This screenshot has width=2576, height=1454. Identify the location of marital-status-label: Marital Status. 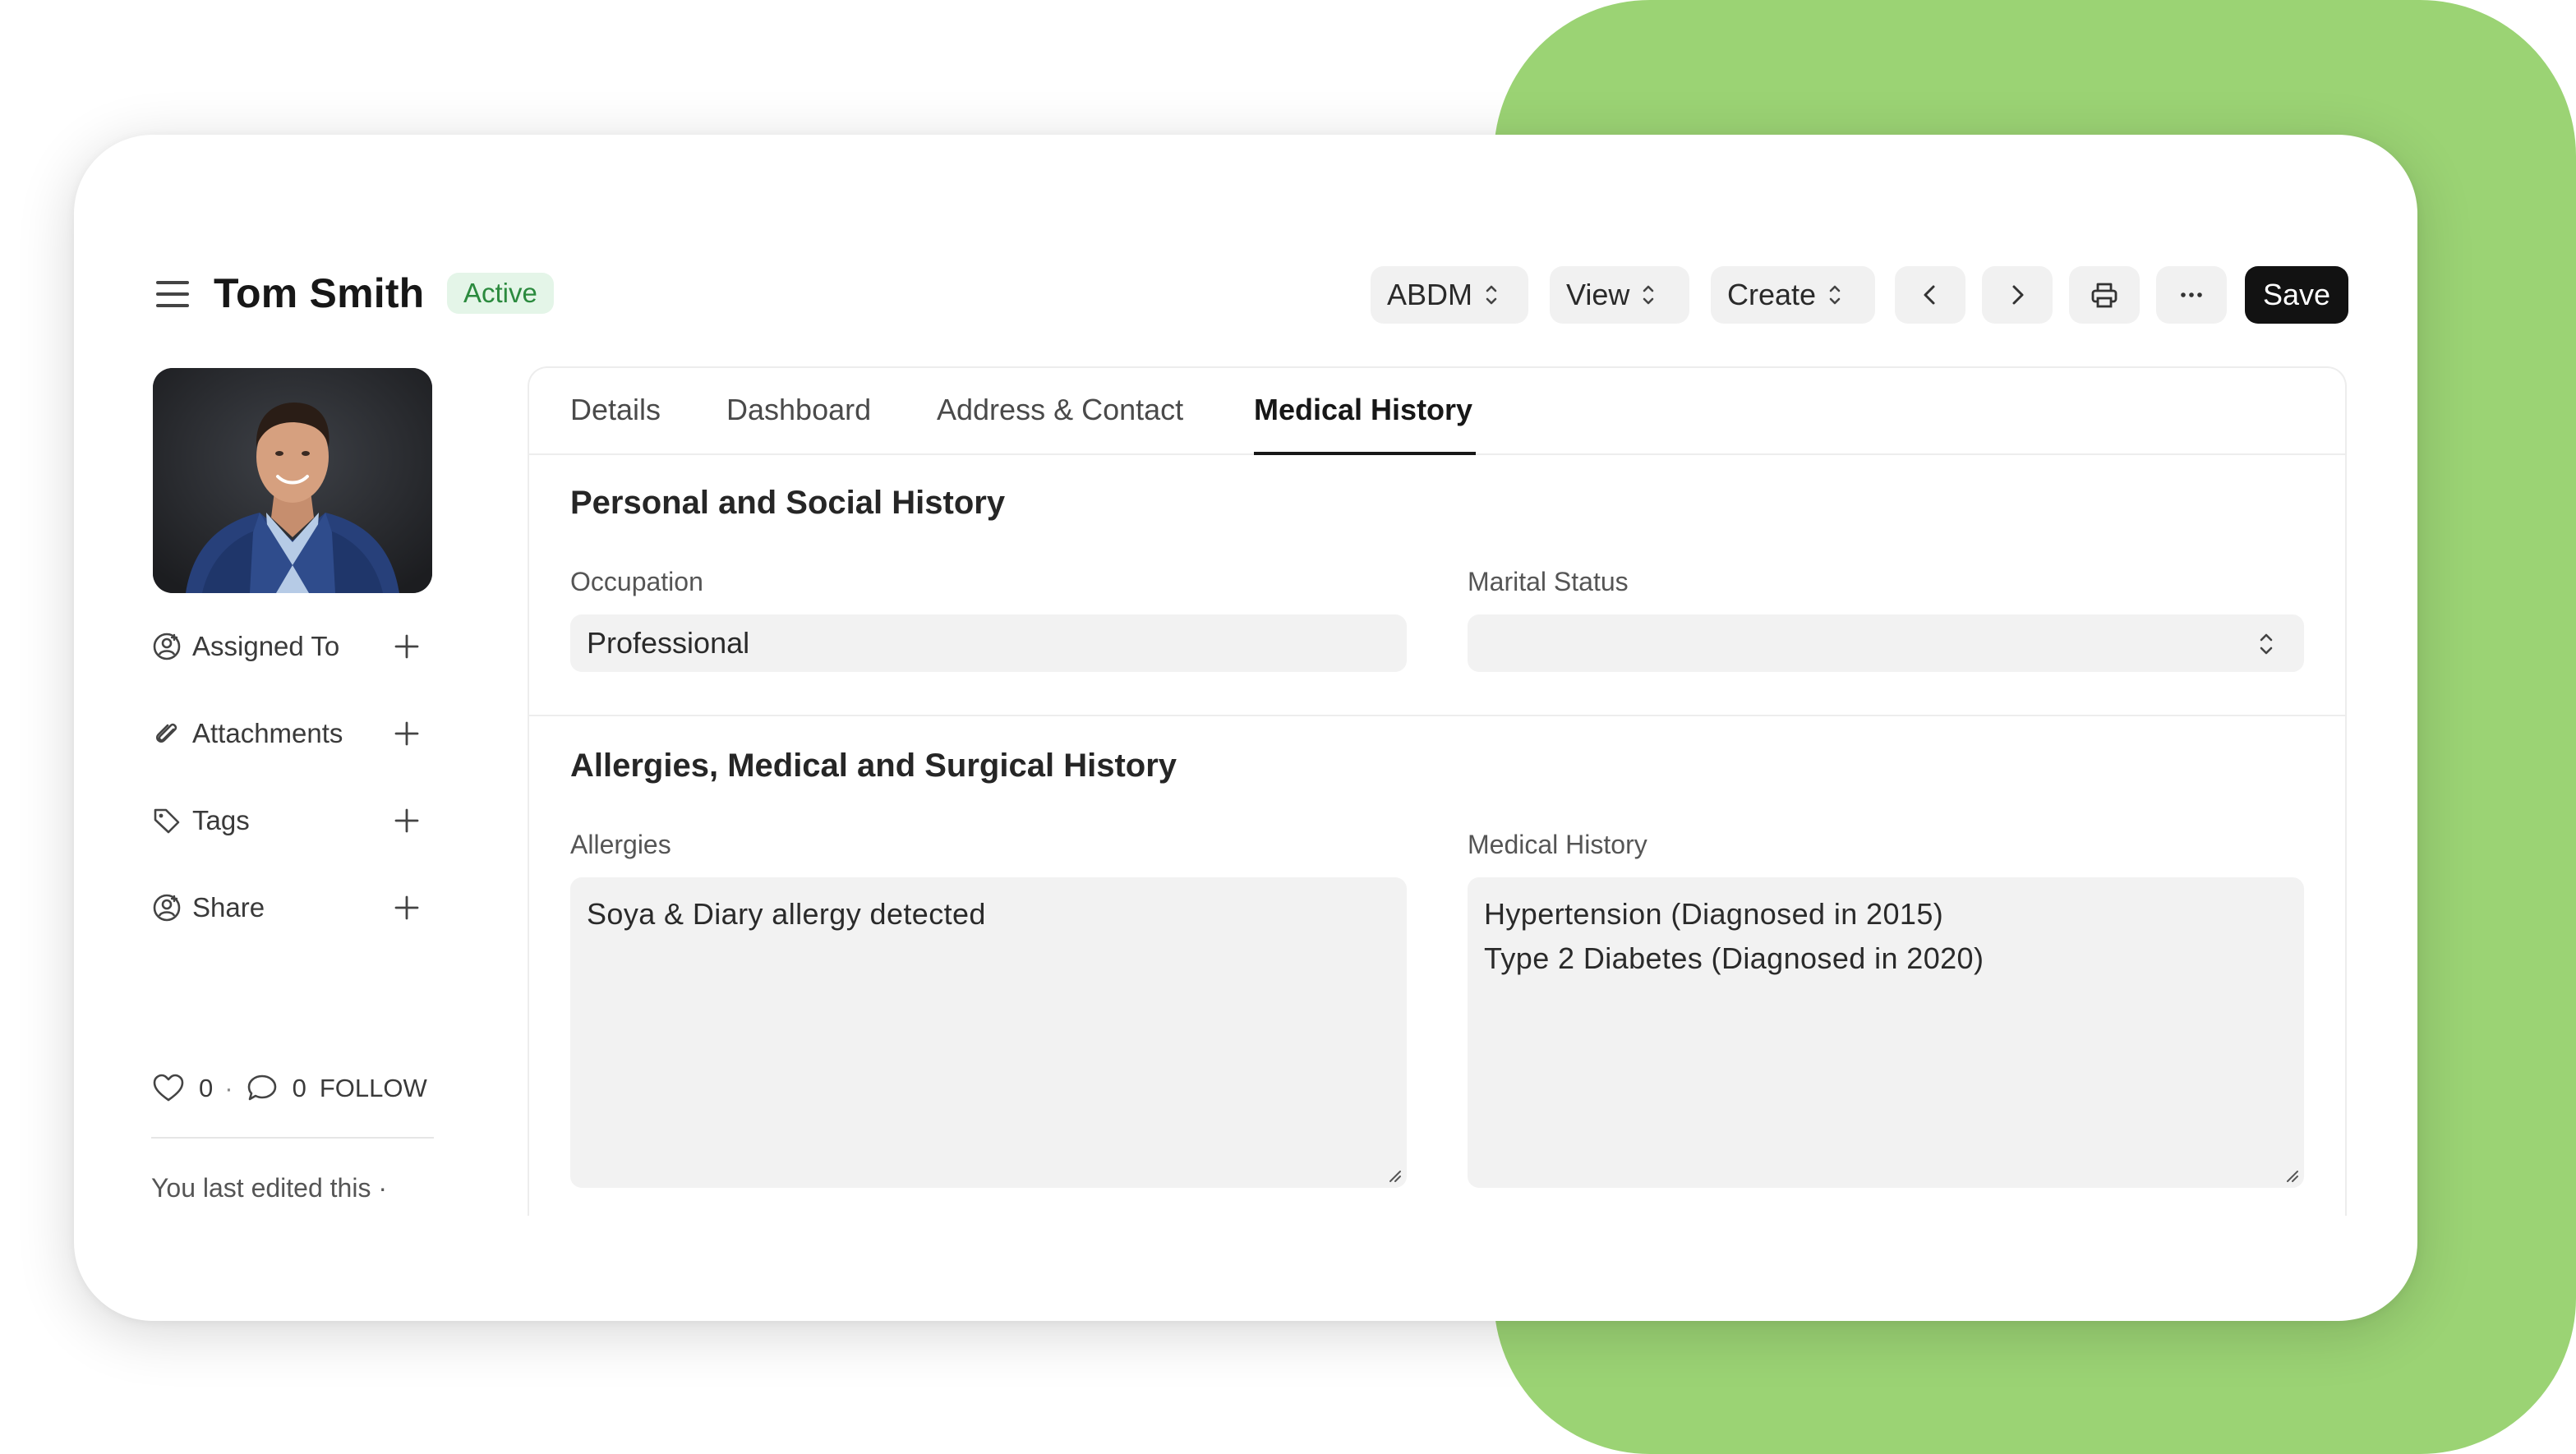
(1548, 581).